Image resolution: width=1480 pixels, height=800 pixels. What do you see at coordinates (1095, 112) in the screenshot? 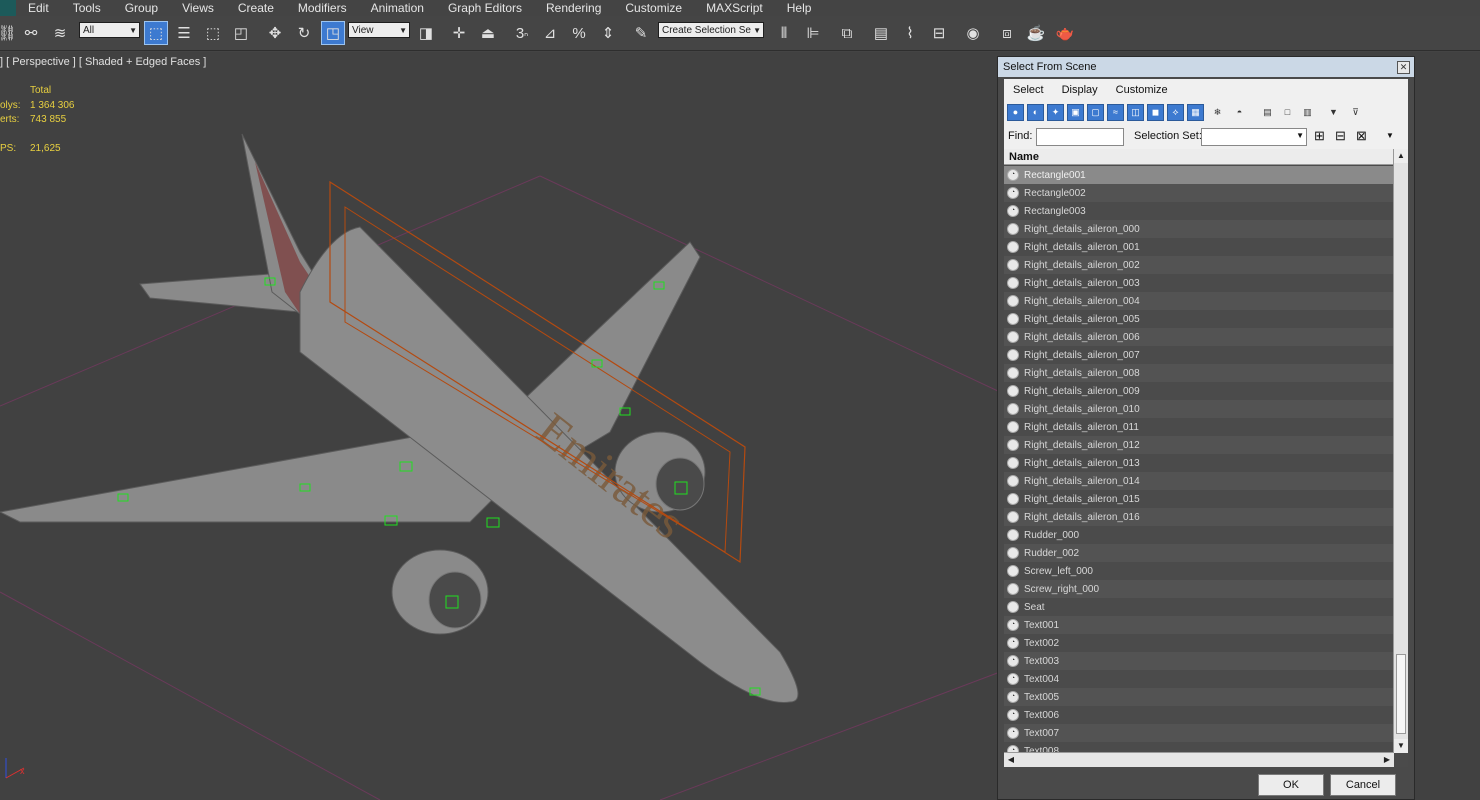
I see `display-helpers-icon: ▢` at bounding box center [1095, 112].